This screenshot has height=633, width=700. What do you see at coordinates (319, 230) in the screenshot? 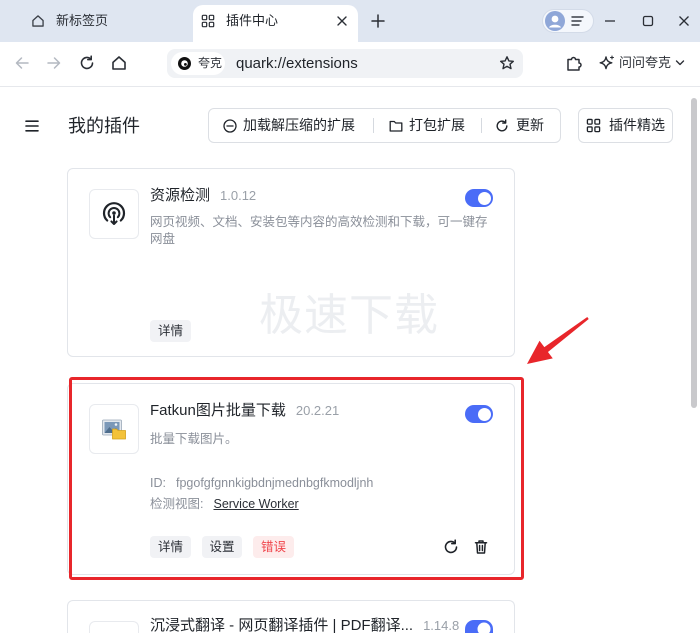
I see `extension-description: 网页视频、文档、安装包等内容的高效检测和下载，可一键存网盘` at bounding box center [319, 230].